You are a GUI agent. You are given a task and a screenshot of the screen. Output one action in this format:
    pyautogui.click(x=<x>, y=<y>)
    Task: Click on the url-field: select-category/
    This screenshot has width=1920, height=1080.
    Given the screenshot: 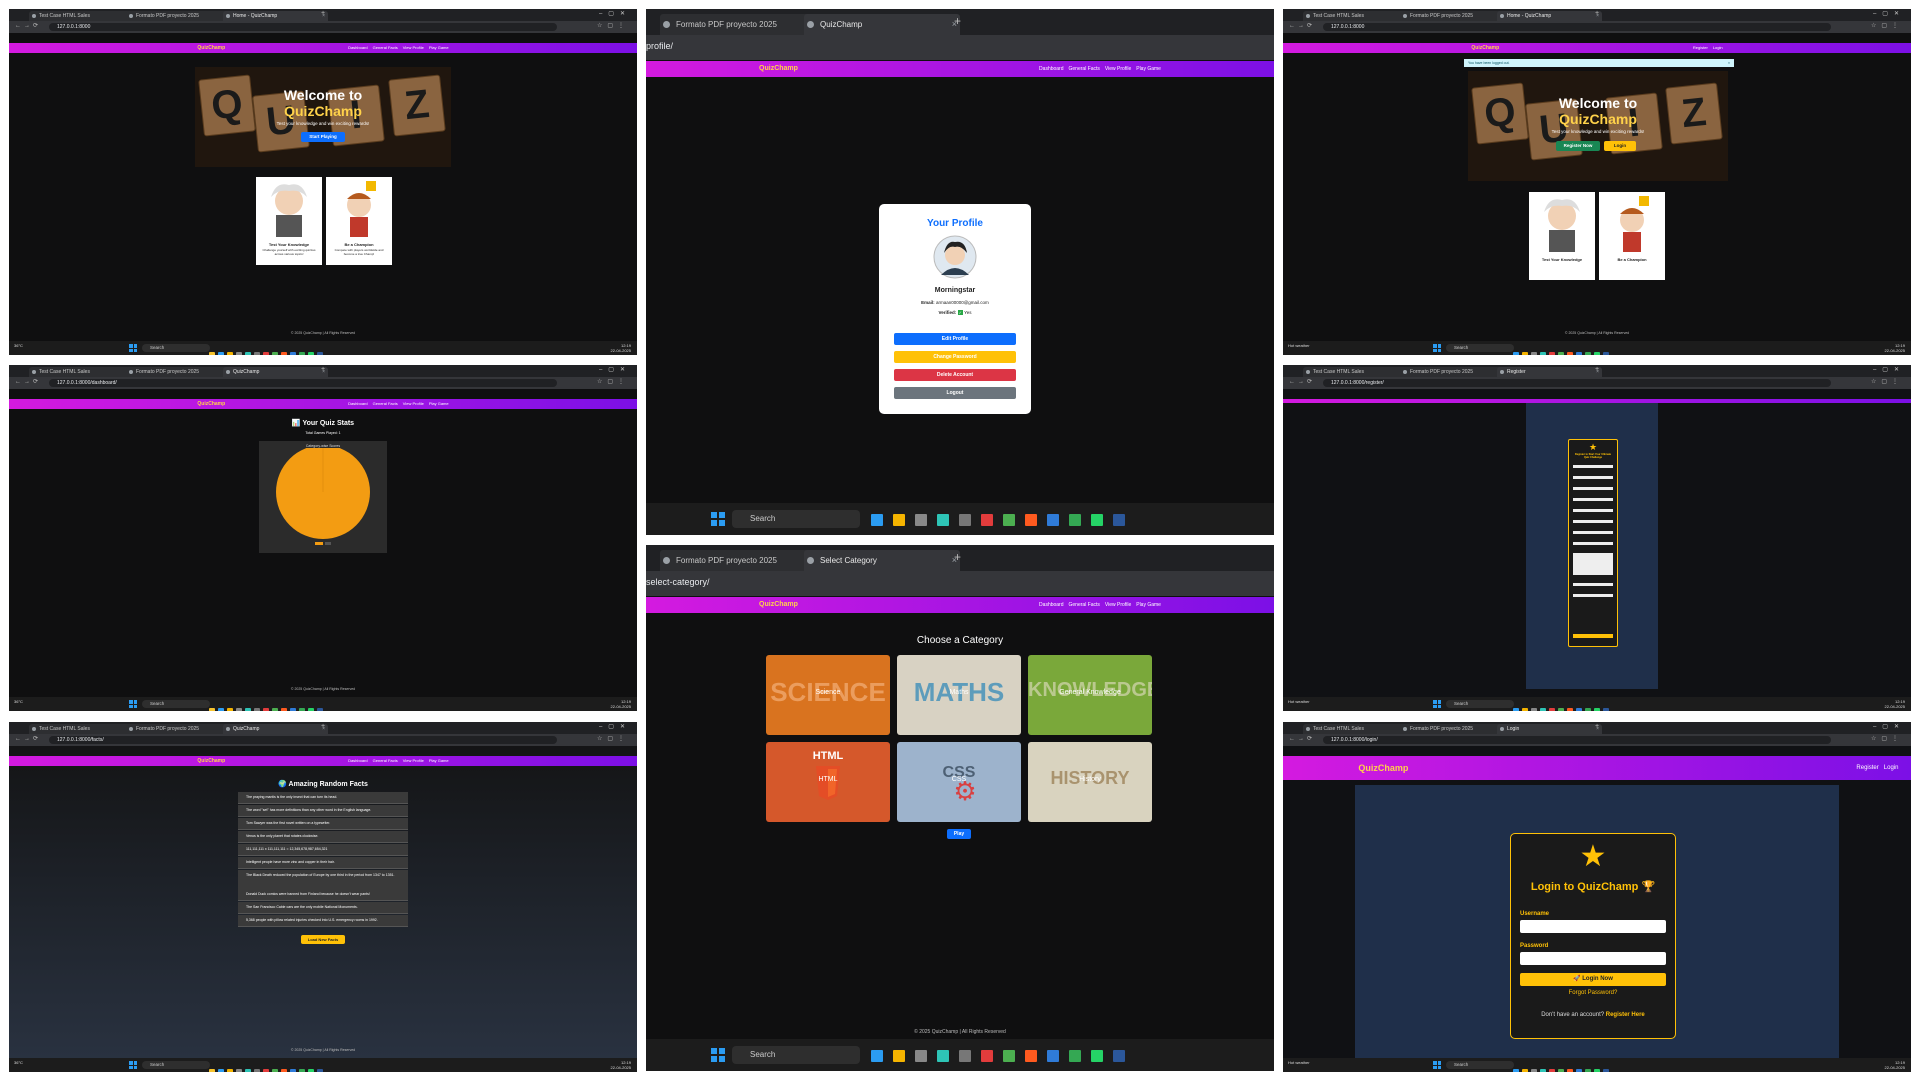 What is the action you would take?
    pyautogui.click(x=678, y=582)
    